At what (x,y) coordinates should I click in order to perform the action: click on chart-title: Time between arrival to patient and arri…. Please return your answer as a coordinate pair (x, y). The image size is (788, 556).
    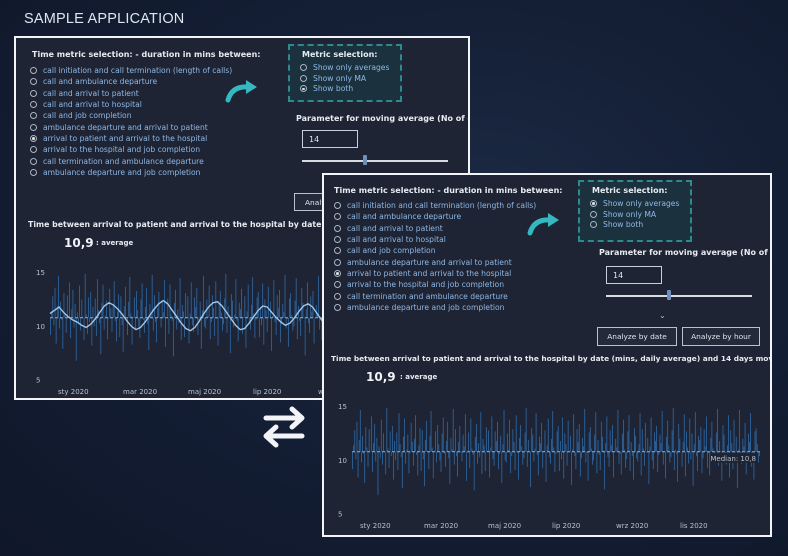
    Looking at the image, I should click on (551, 358).